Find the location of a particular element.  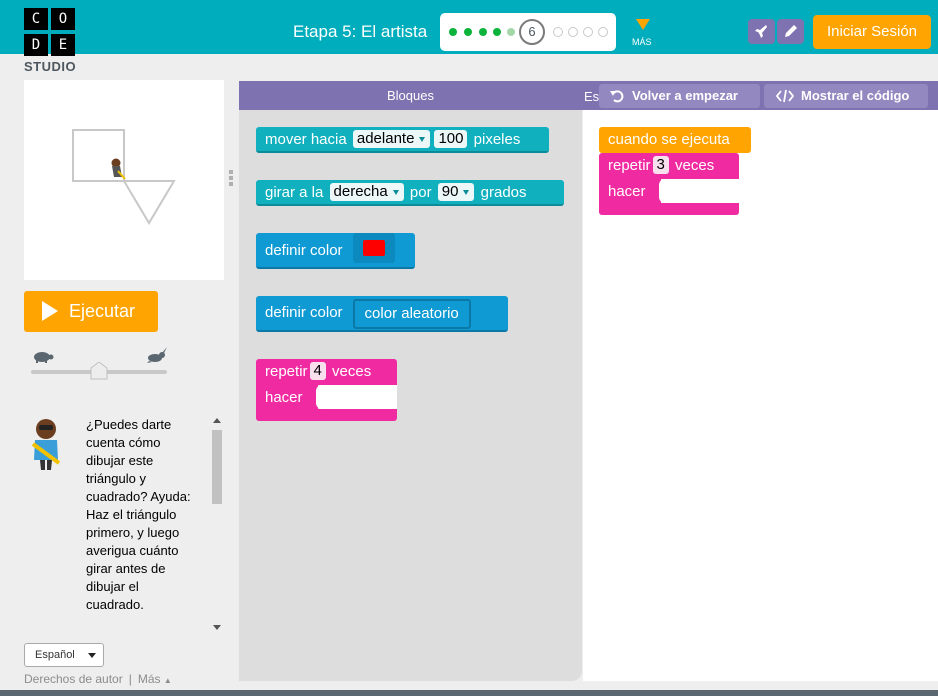

stage-title: Etapa 5: El artista is located at coordinates (360, 31).